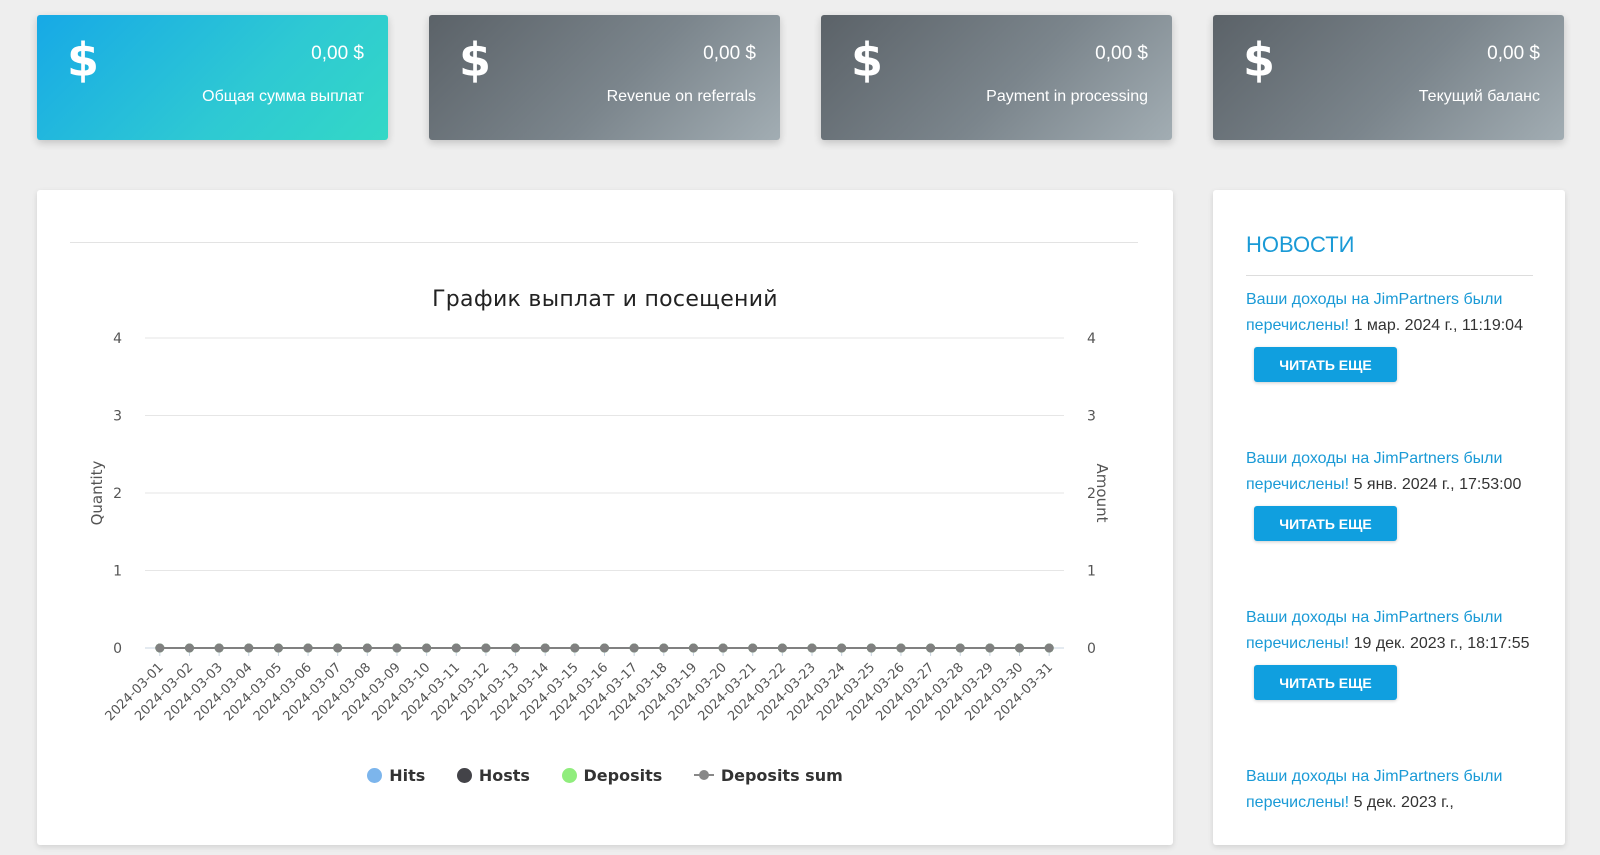  What do you see at coordinates (212, 77) in the screenshot?
I see `stat-card-total-payouts: $ 0,00 $ Общая сумма выплат` at bounding box center [212, 77].